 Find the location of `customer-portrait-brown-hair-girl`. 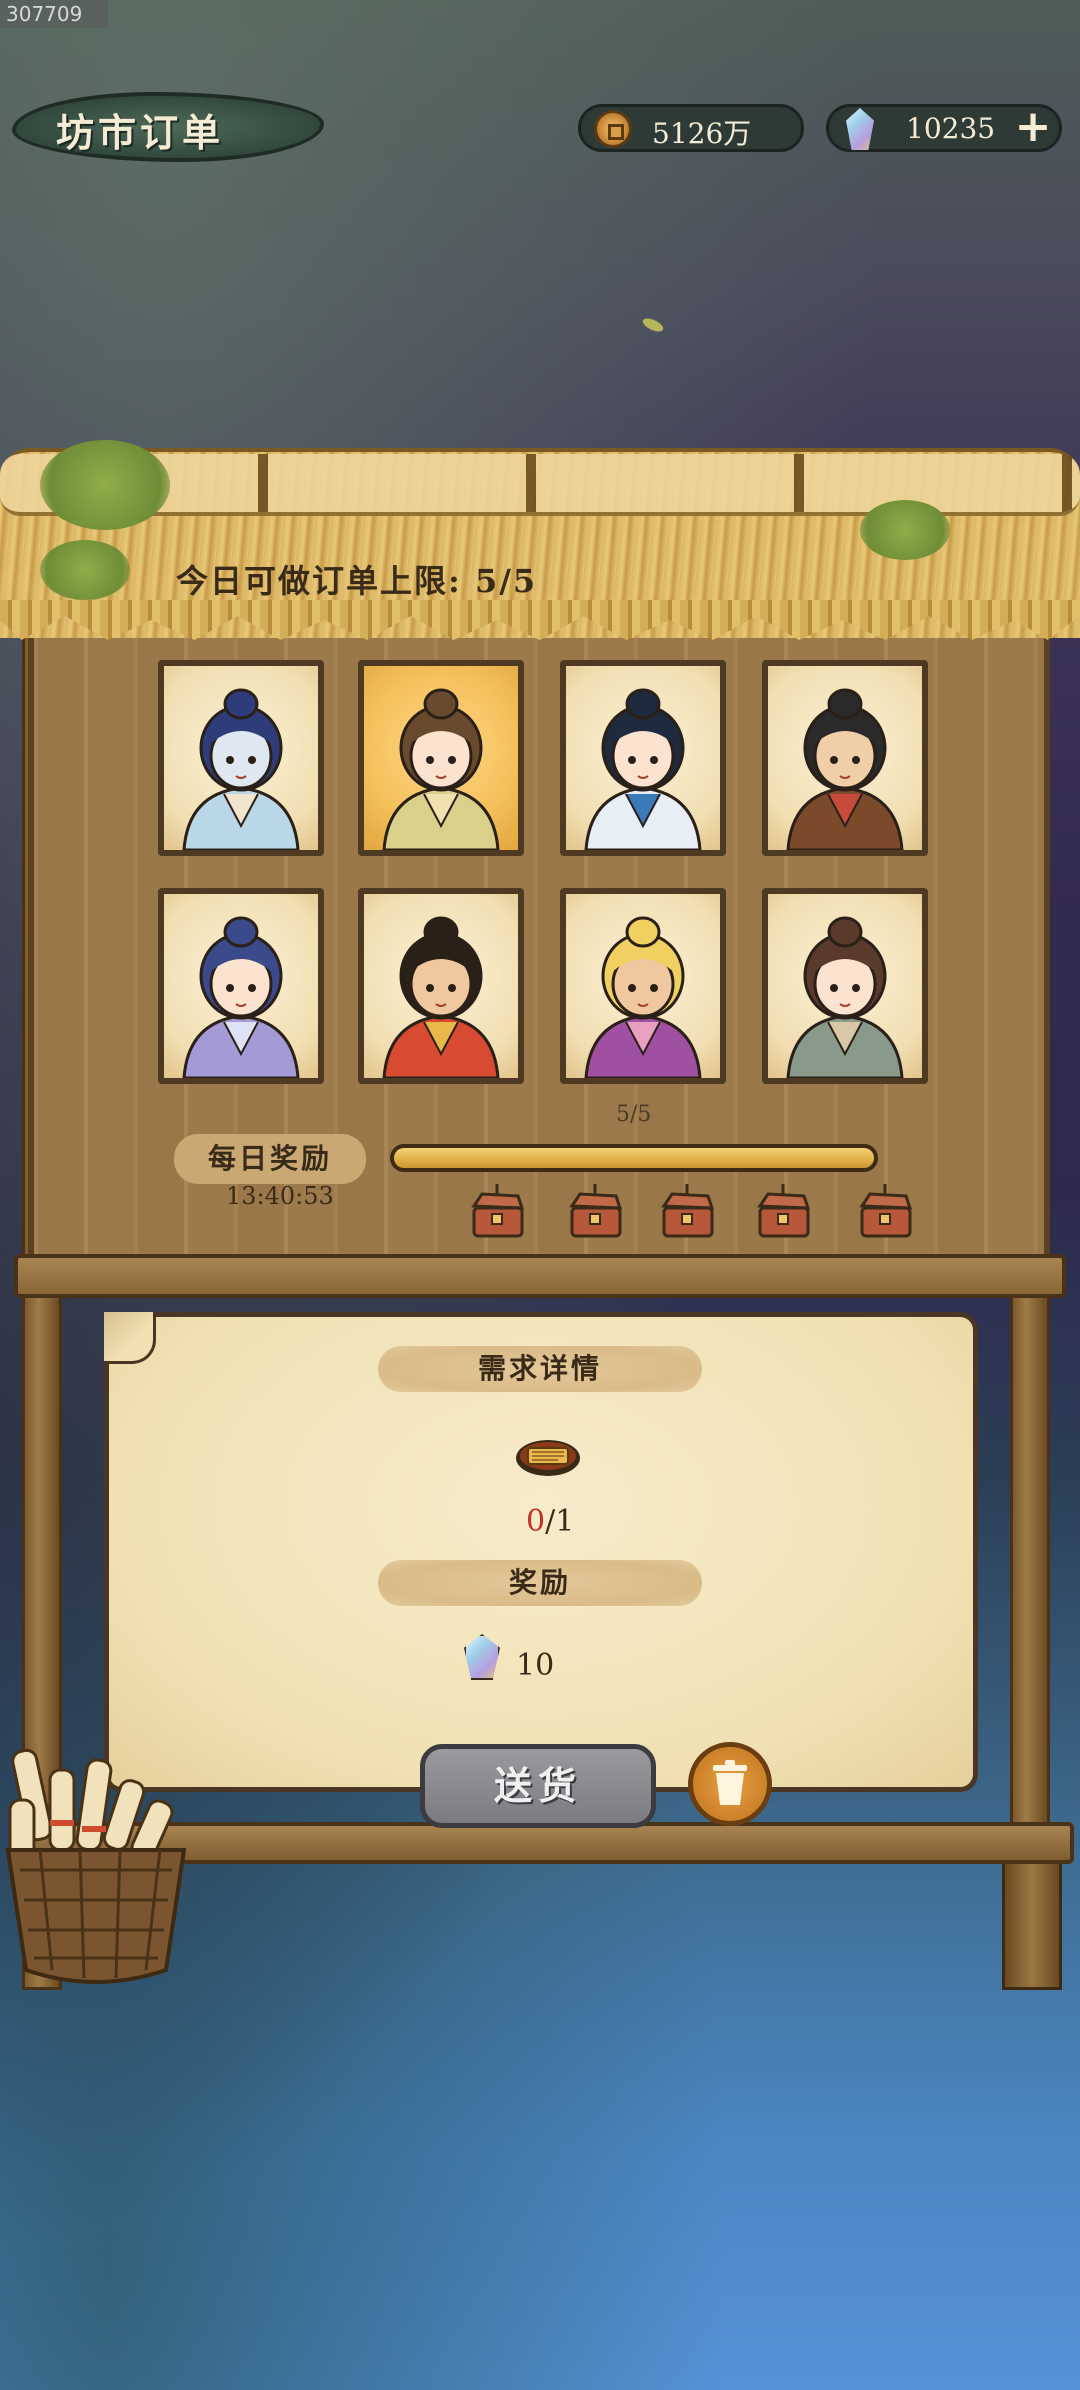

customer-portrait-brown-hair-girl is located at coordinates (441, 758).